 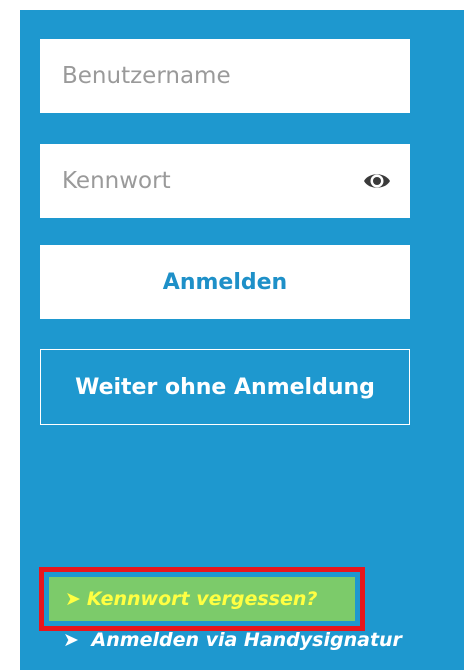 I want to click on login-button: Anmelden, so click(x=225, y=282).